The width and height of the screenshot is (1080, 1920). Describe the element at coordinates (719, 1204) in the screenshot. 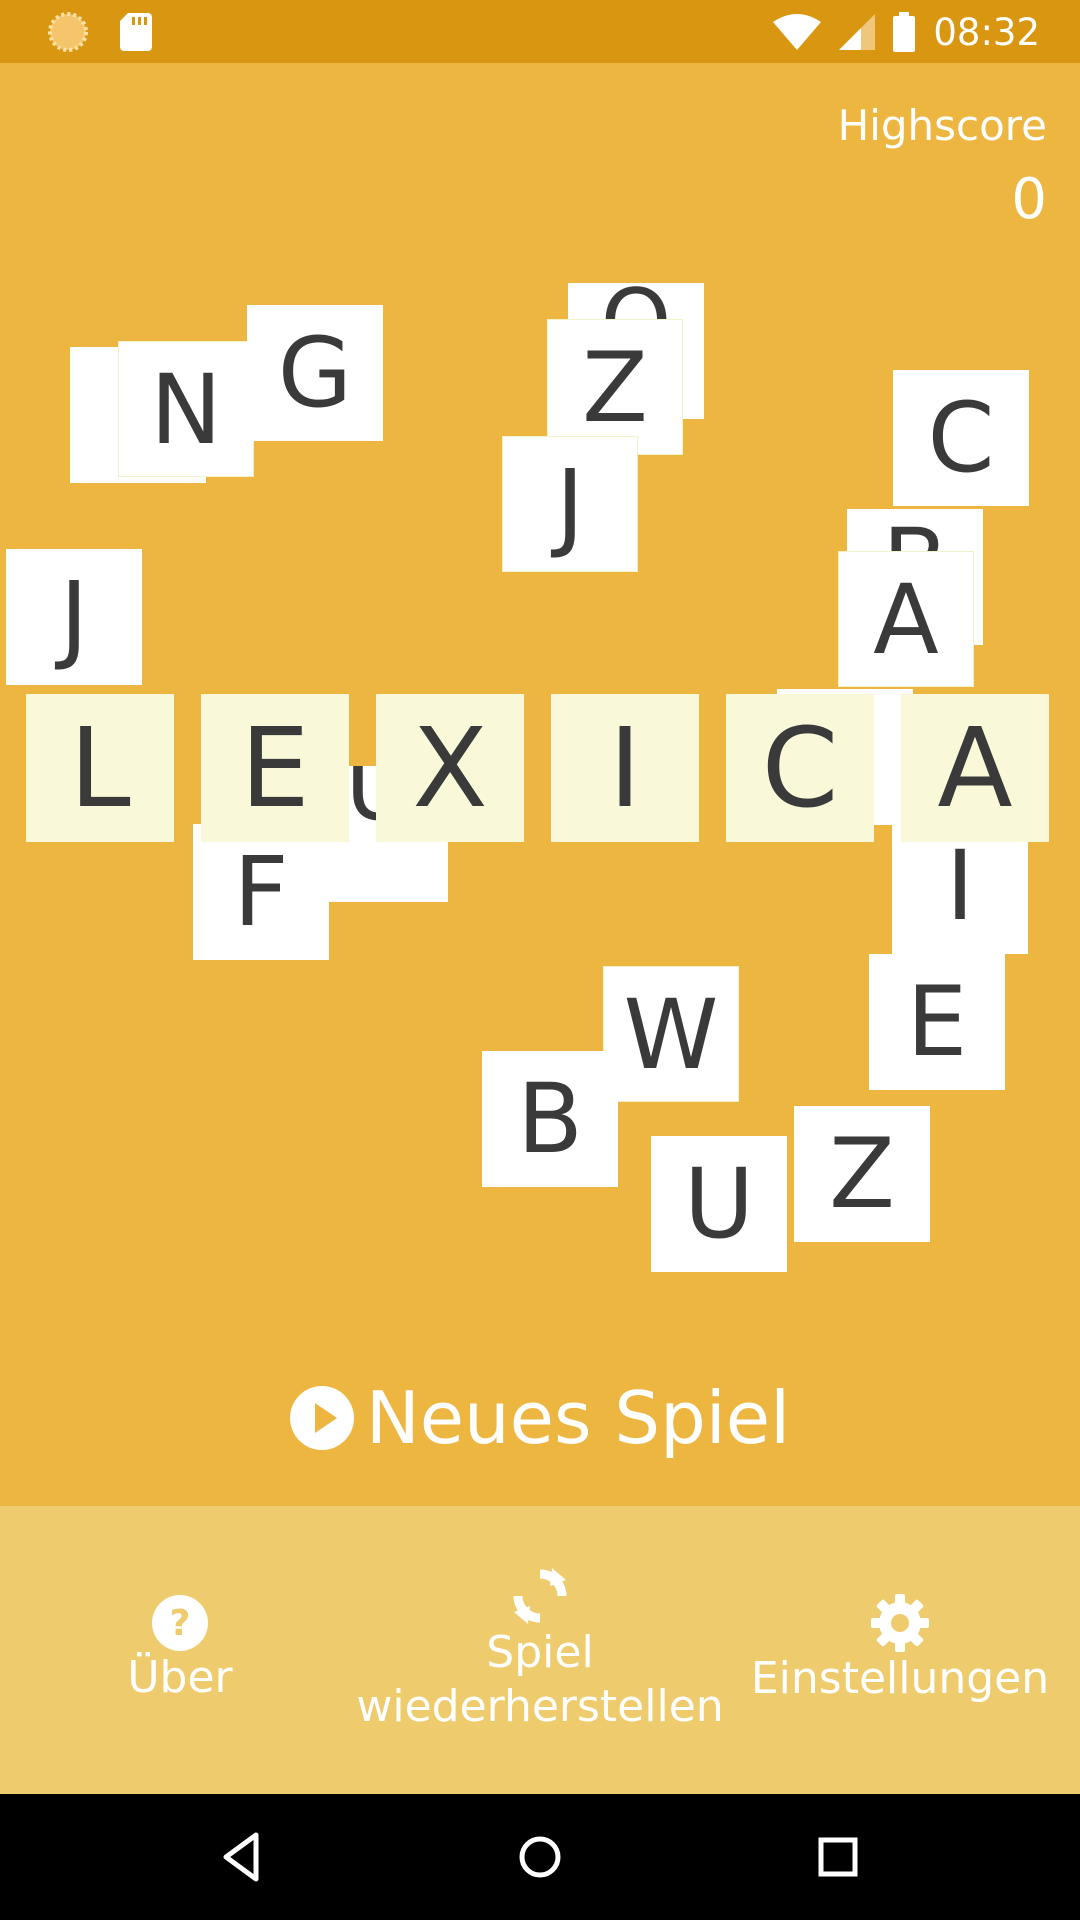

I see `letter-tile: U` at that location.